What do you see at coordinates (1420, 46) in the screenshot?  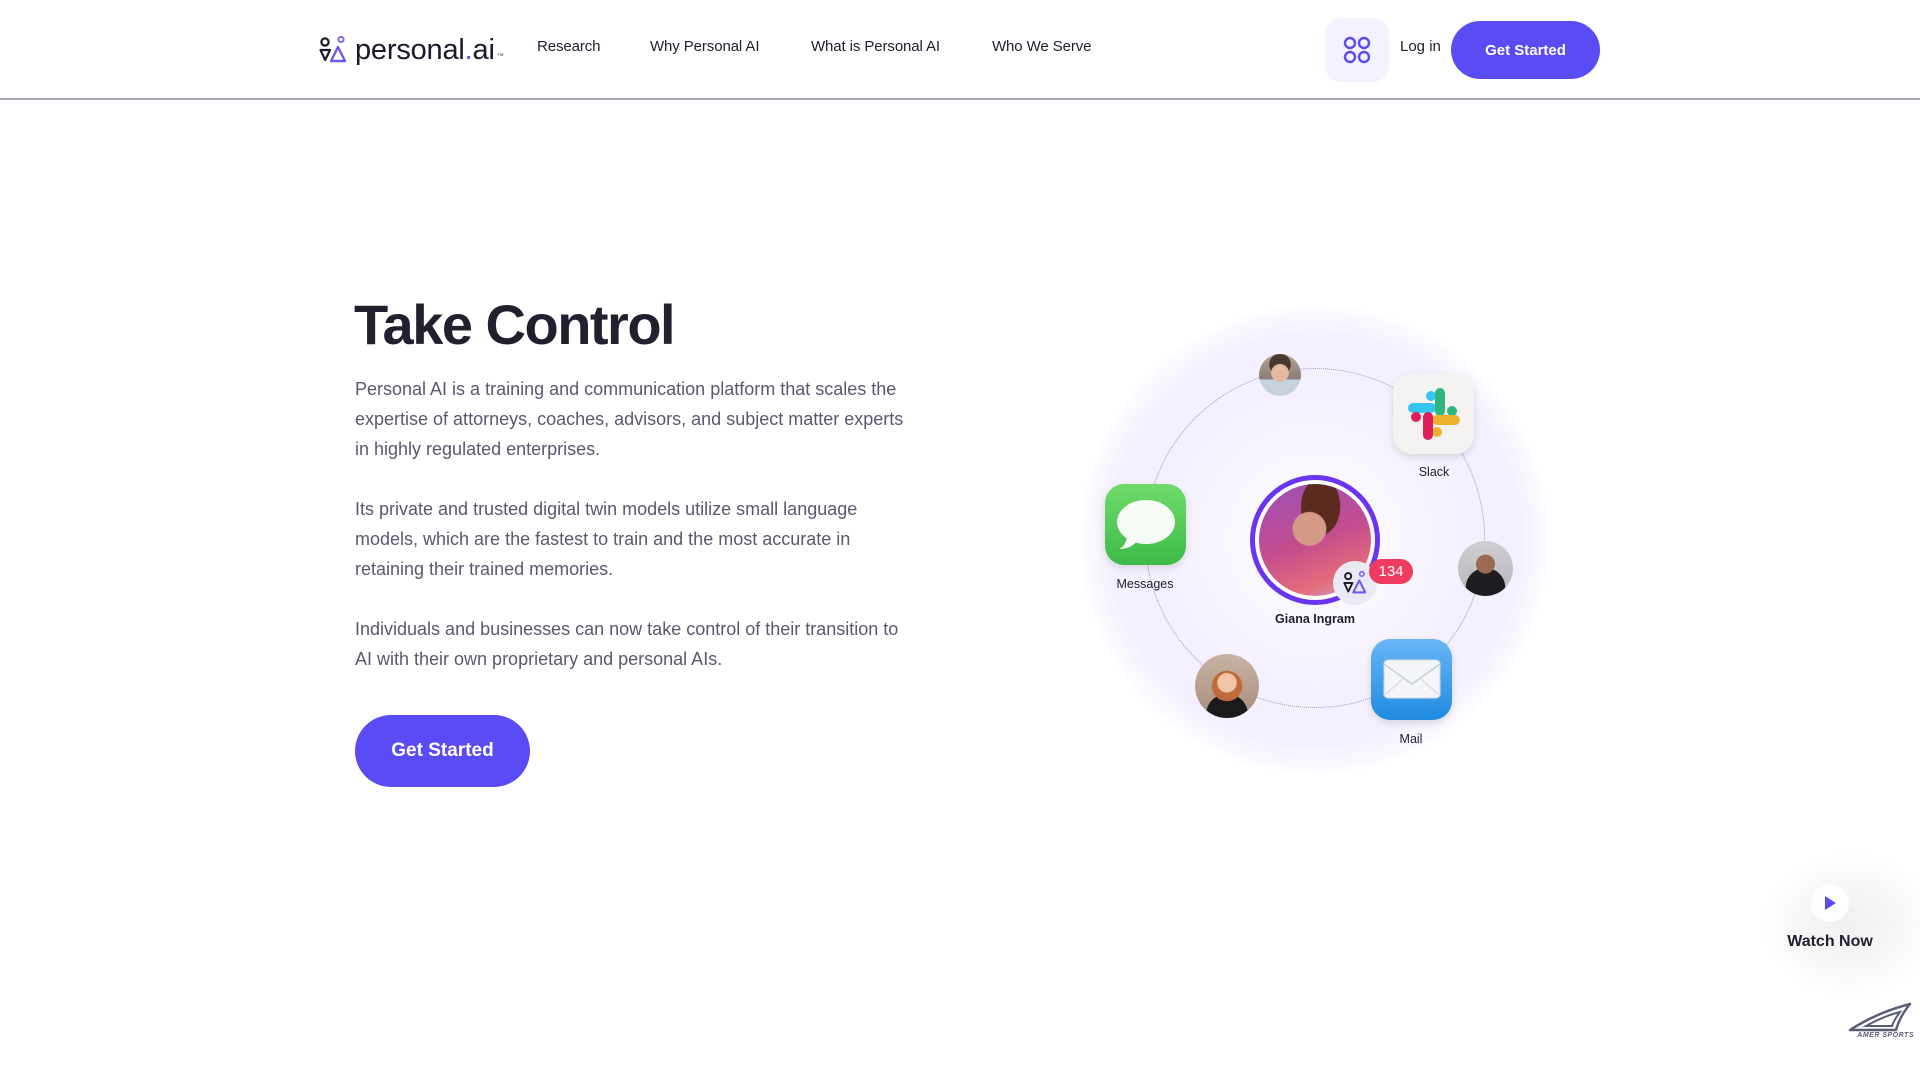 I see `login-link: Log in` at bounding box center [1420, 46].